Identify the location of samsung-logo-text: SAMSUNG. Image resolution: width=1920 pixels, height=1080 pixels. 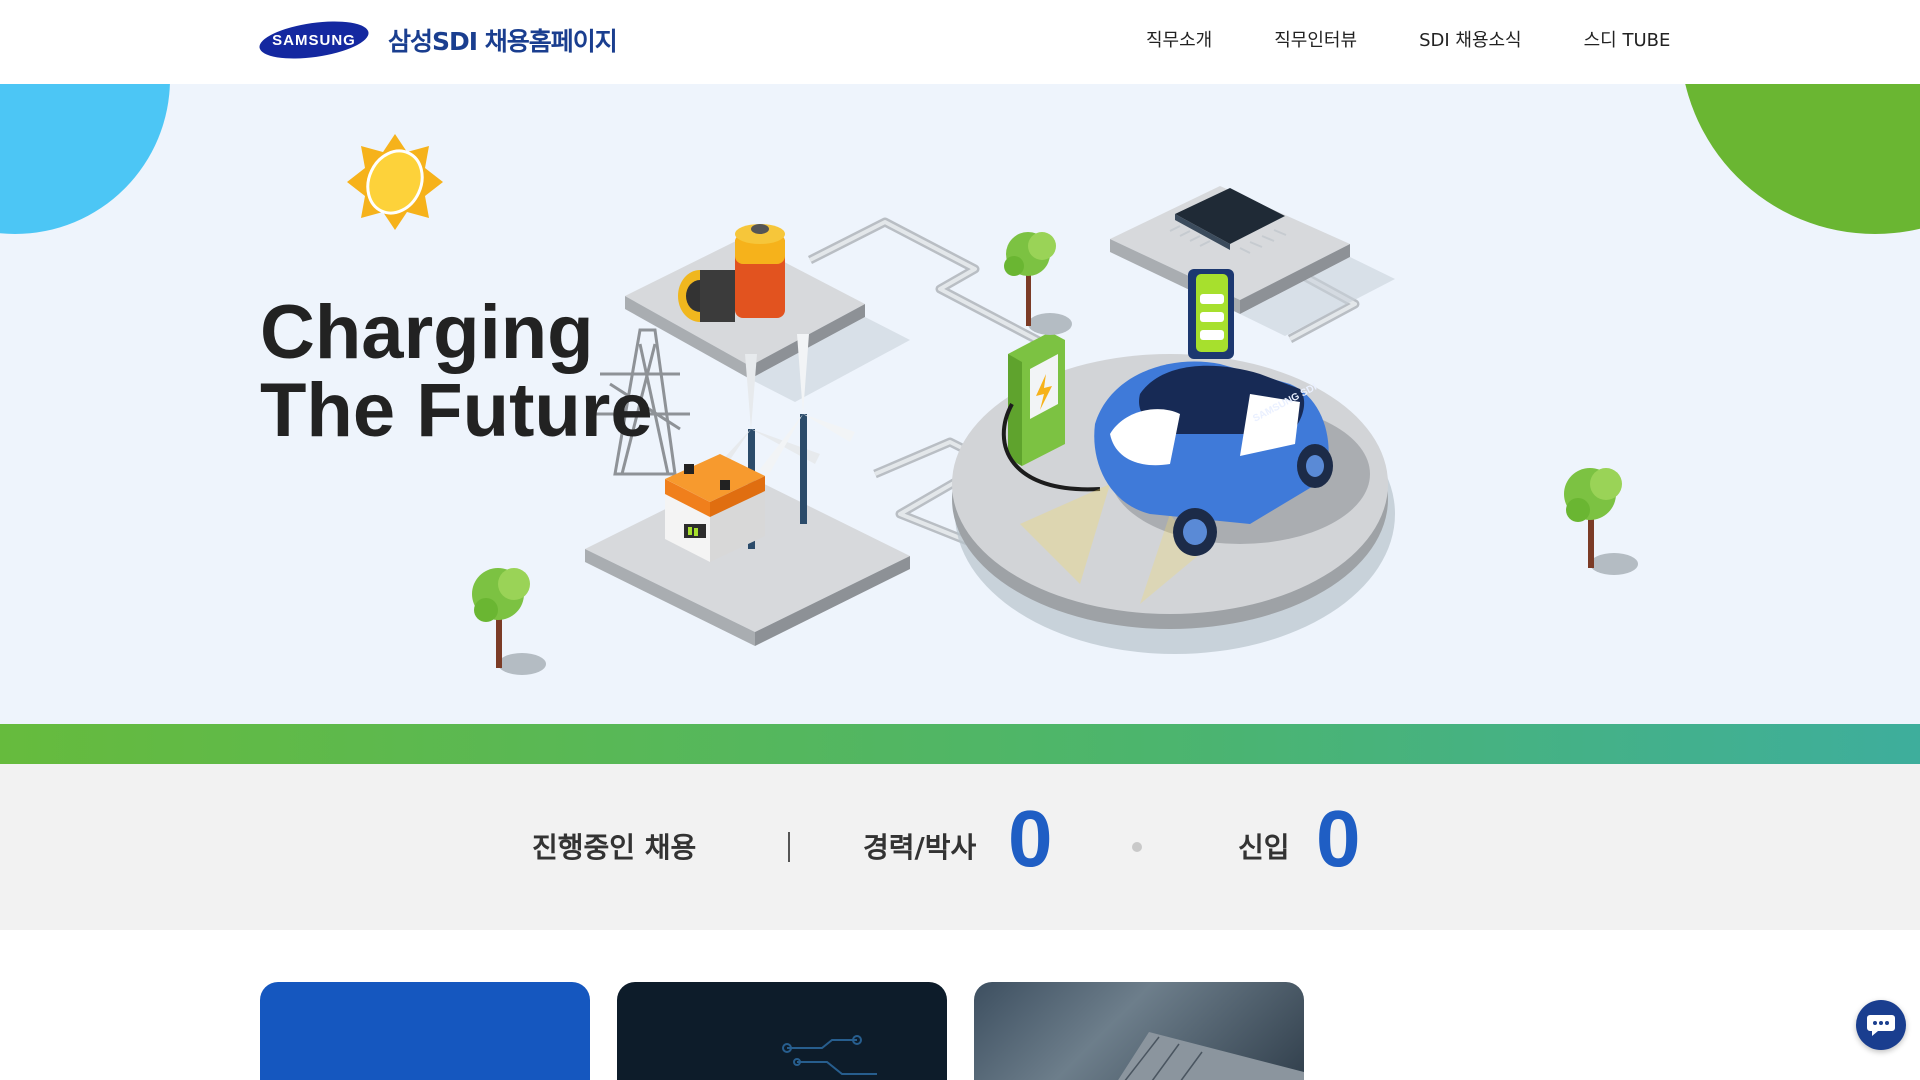
(314, 40).